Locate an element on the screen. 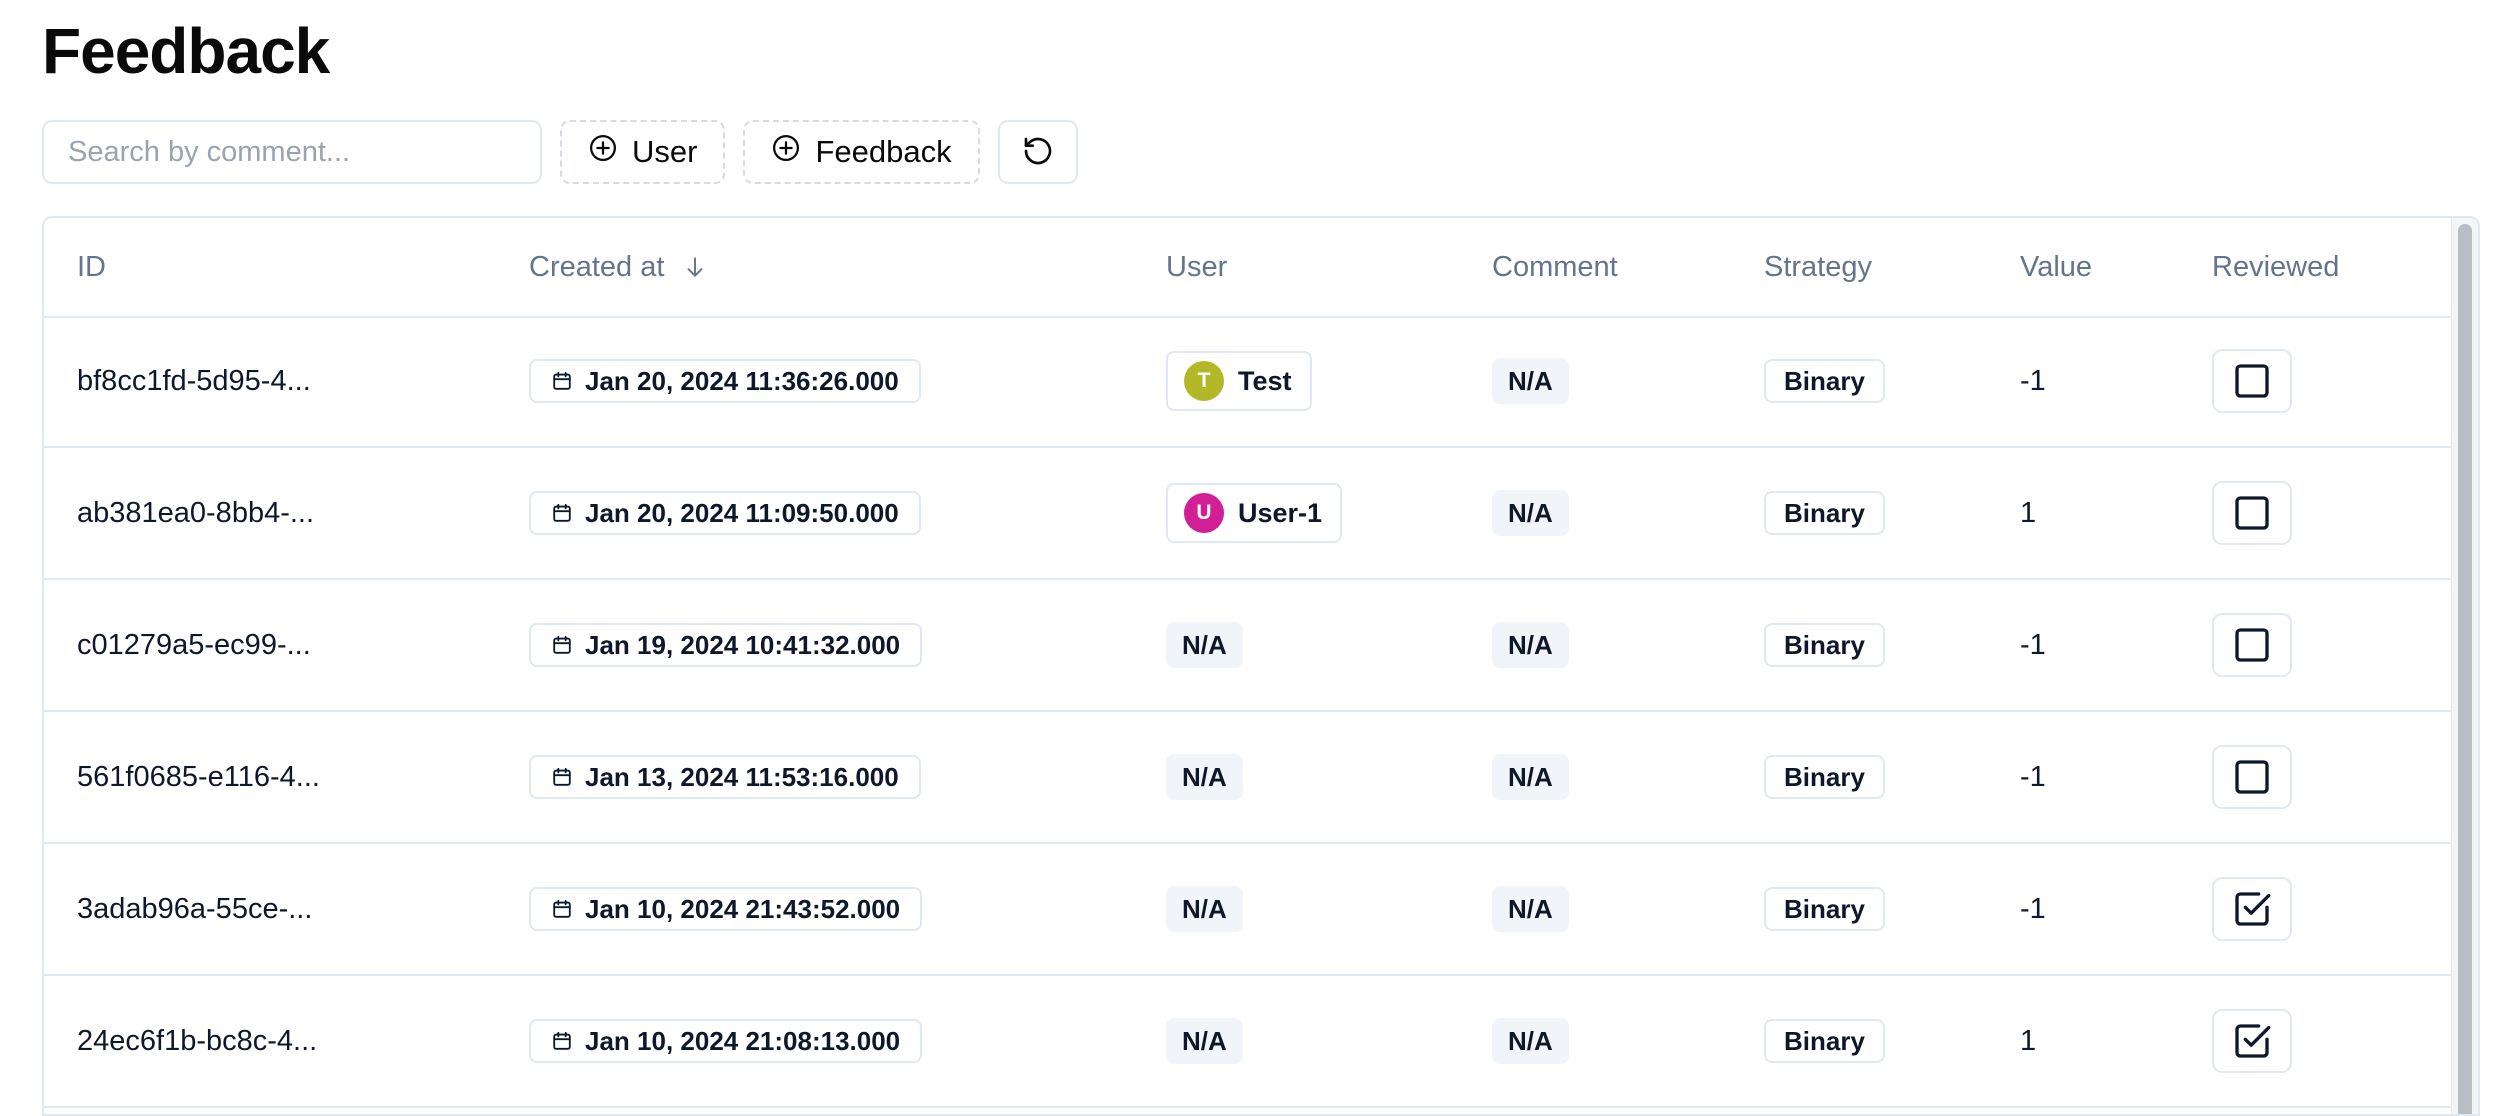 Image resolution: width=2500 pixels, height=1116 pixels. column-header-reviewed: Reviewed is located at coordinates (2275, 267).